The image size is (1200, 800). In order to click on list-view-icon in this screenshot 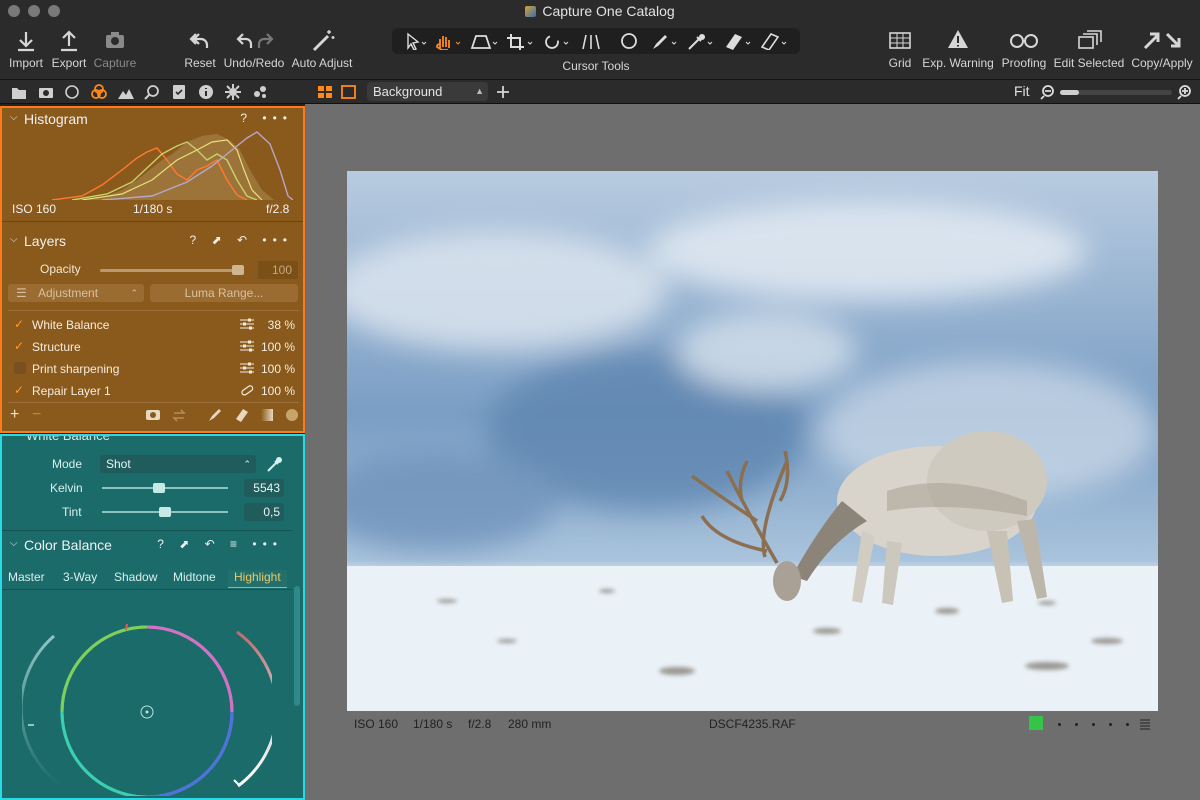, I will do `click(1145, 724)`.